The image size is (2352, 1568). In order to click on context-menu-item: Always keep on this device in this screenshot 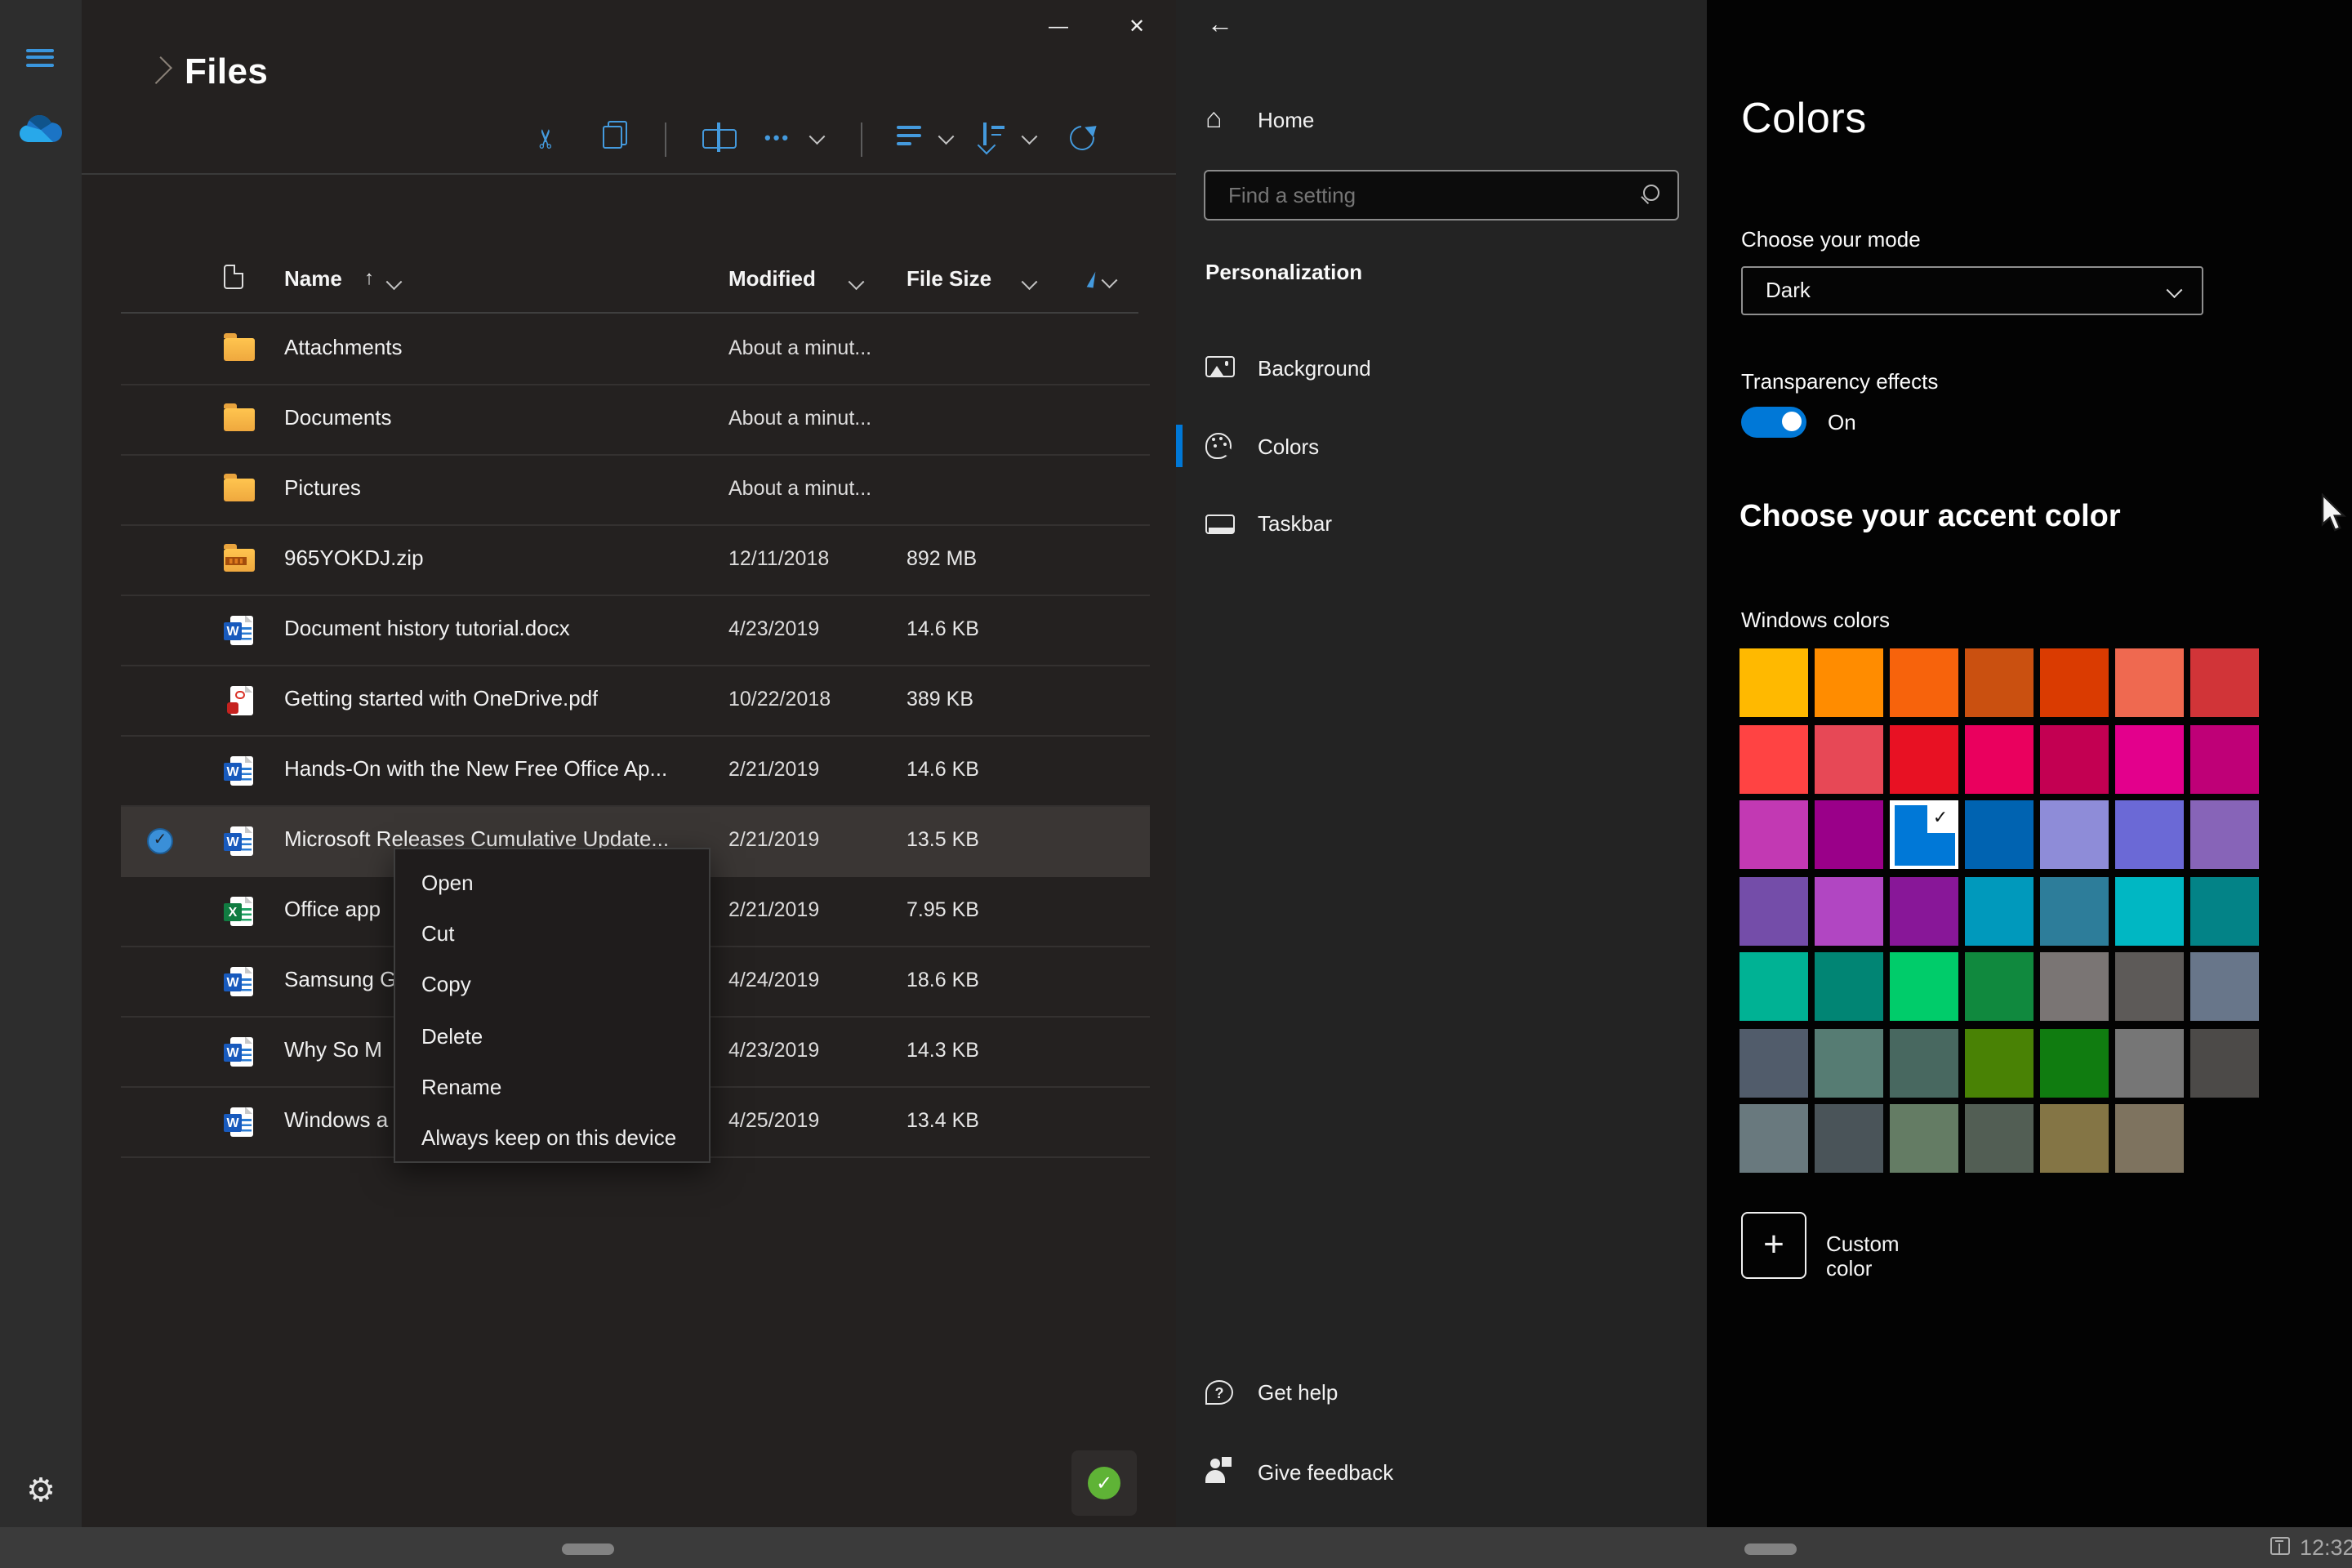, I will do `click(552, 1137)`.